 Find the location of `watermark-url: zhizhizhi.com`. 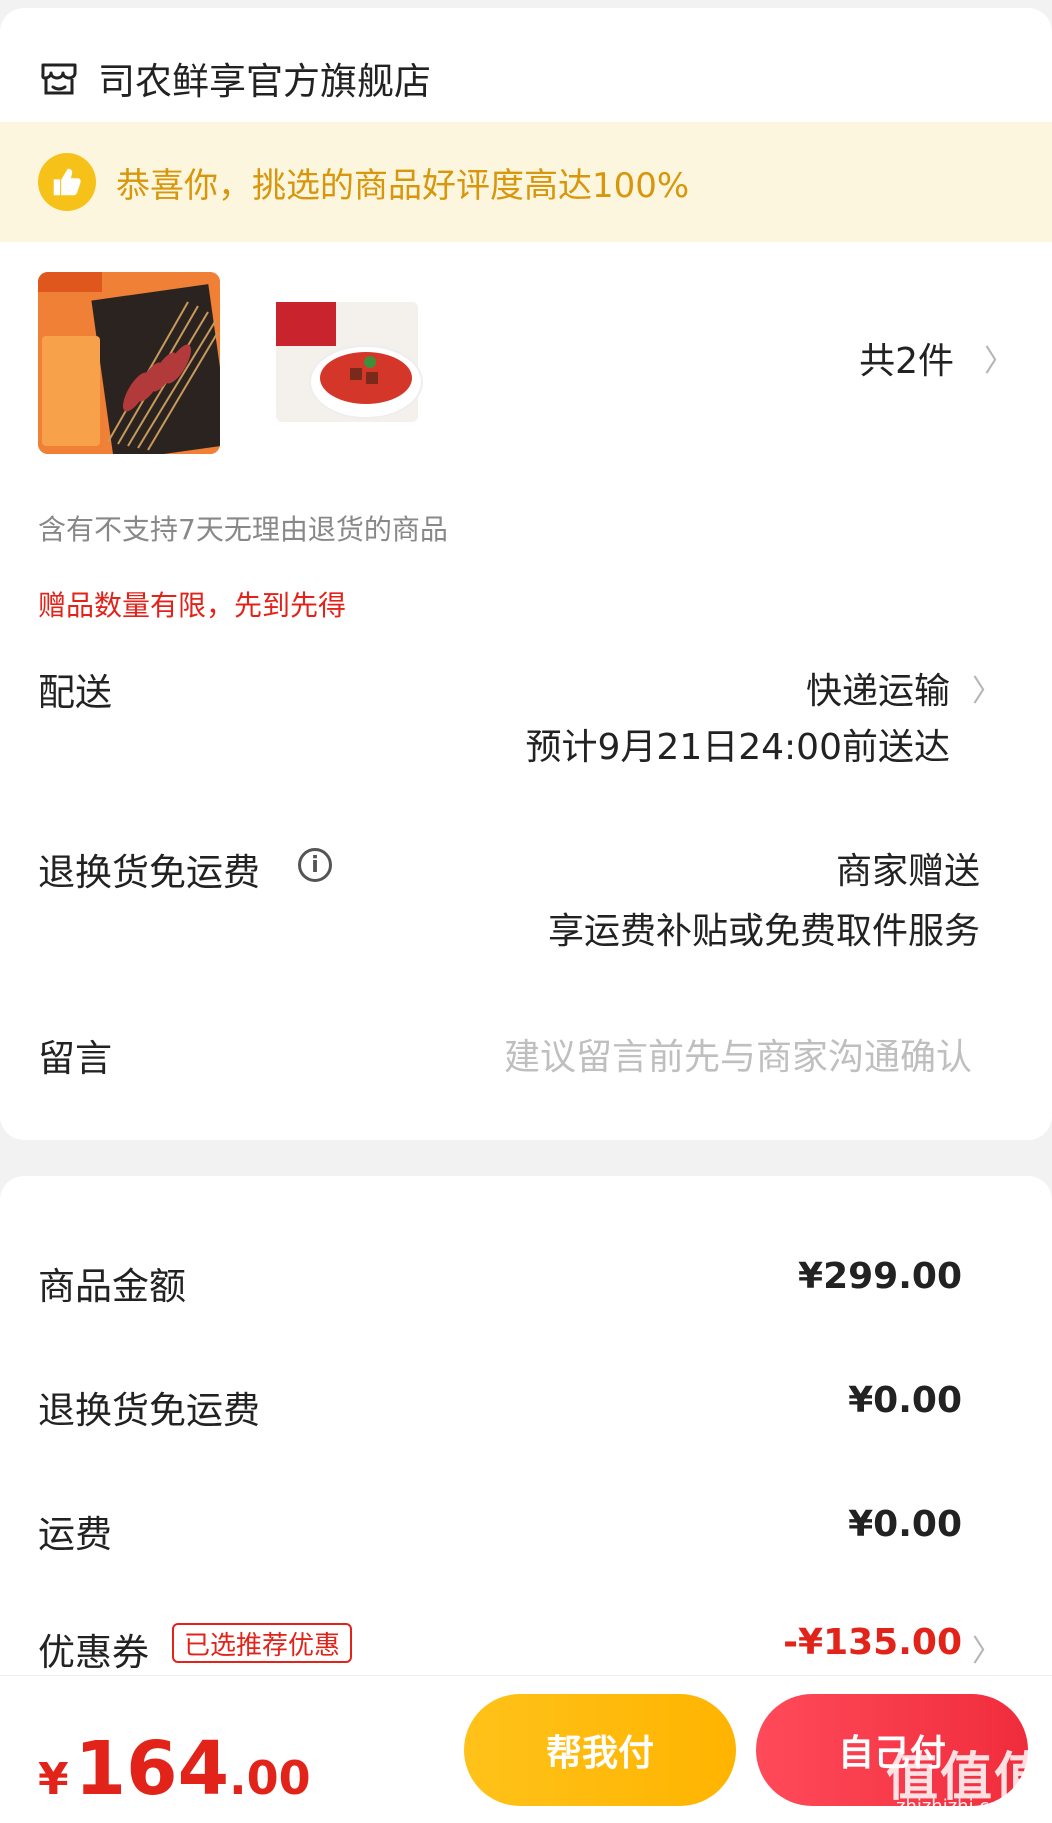

watermark-url: zhizhizhi.com is located at coordinates (957, 1806).